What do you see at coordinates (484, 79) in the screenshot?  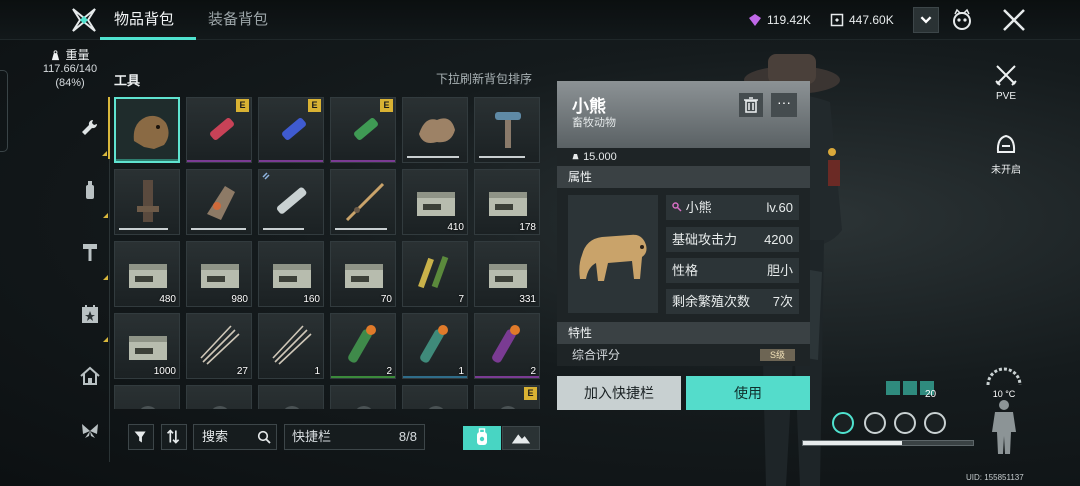 I see `refresh-hint: 下拉刷新背包排序` at bounding box center [484, 79].